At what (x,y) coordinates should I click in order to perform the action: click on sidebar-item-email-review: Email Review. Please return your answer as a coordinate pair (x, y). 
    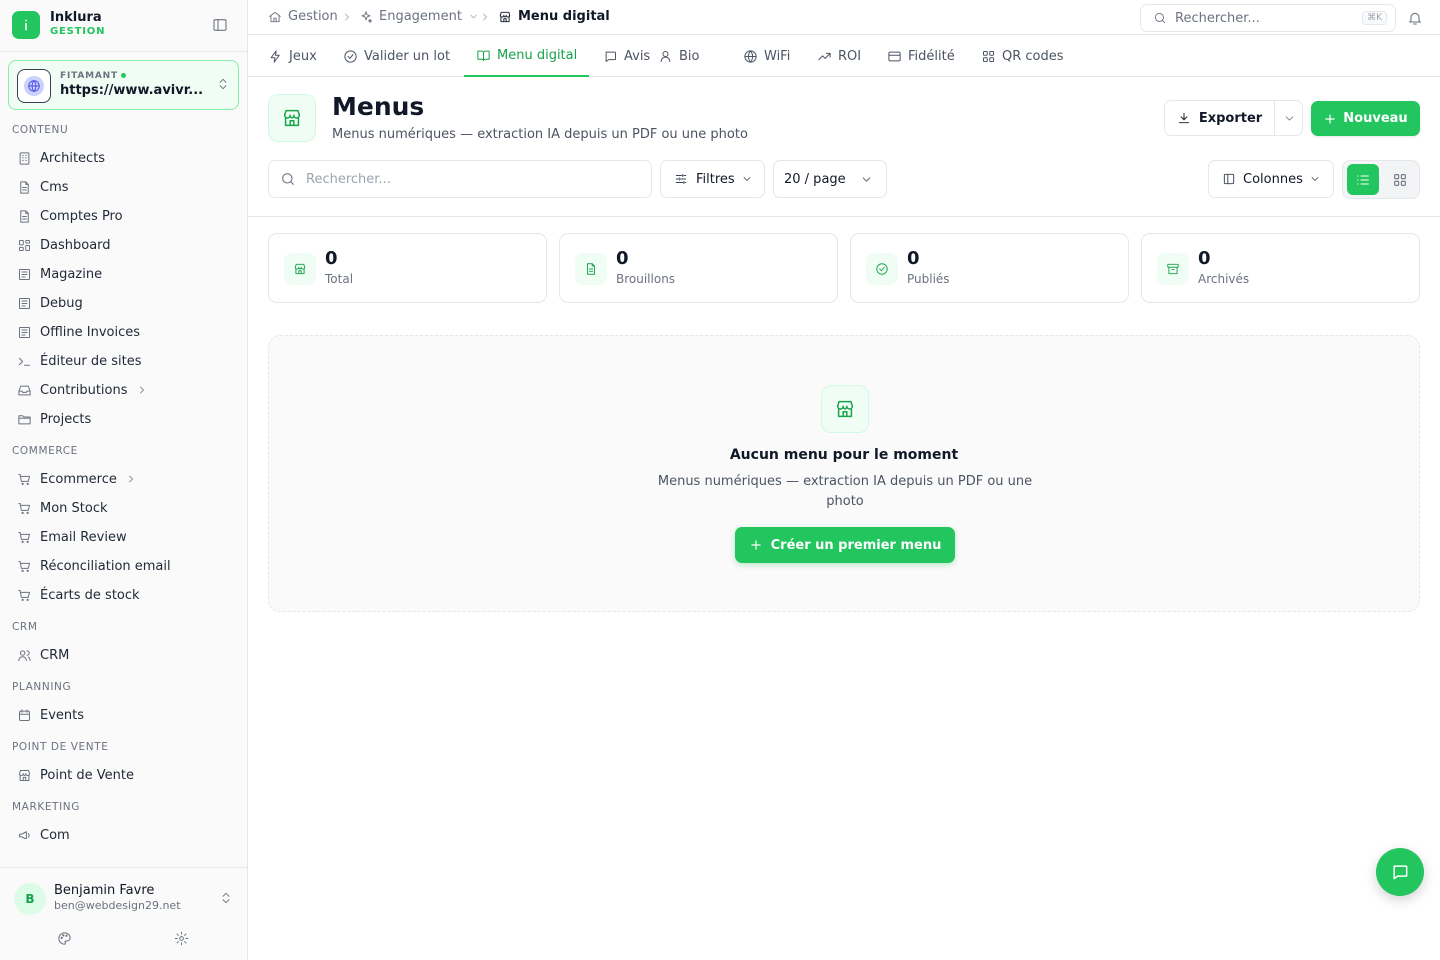
    Looking at the image, I should click on (123, 537).